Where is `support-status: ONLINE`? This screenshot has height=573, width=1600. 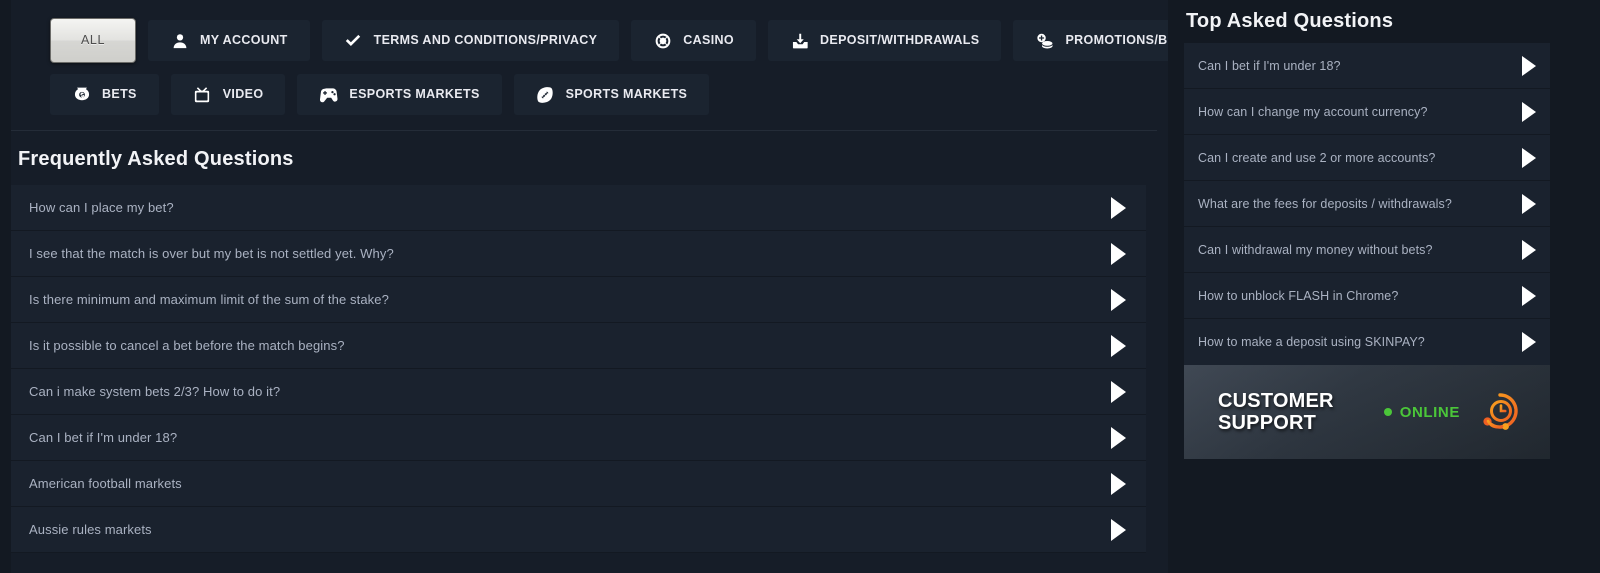
support-status: ONLINE is located at coordinates (1421, 412).